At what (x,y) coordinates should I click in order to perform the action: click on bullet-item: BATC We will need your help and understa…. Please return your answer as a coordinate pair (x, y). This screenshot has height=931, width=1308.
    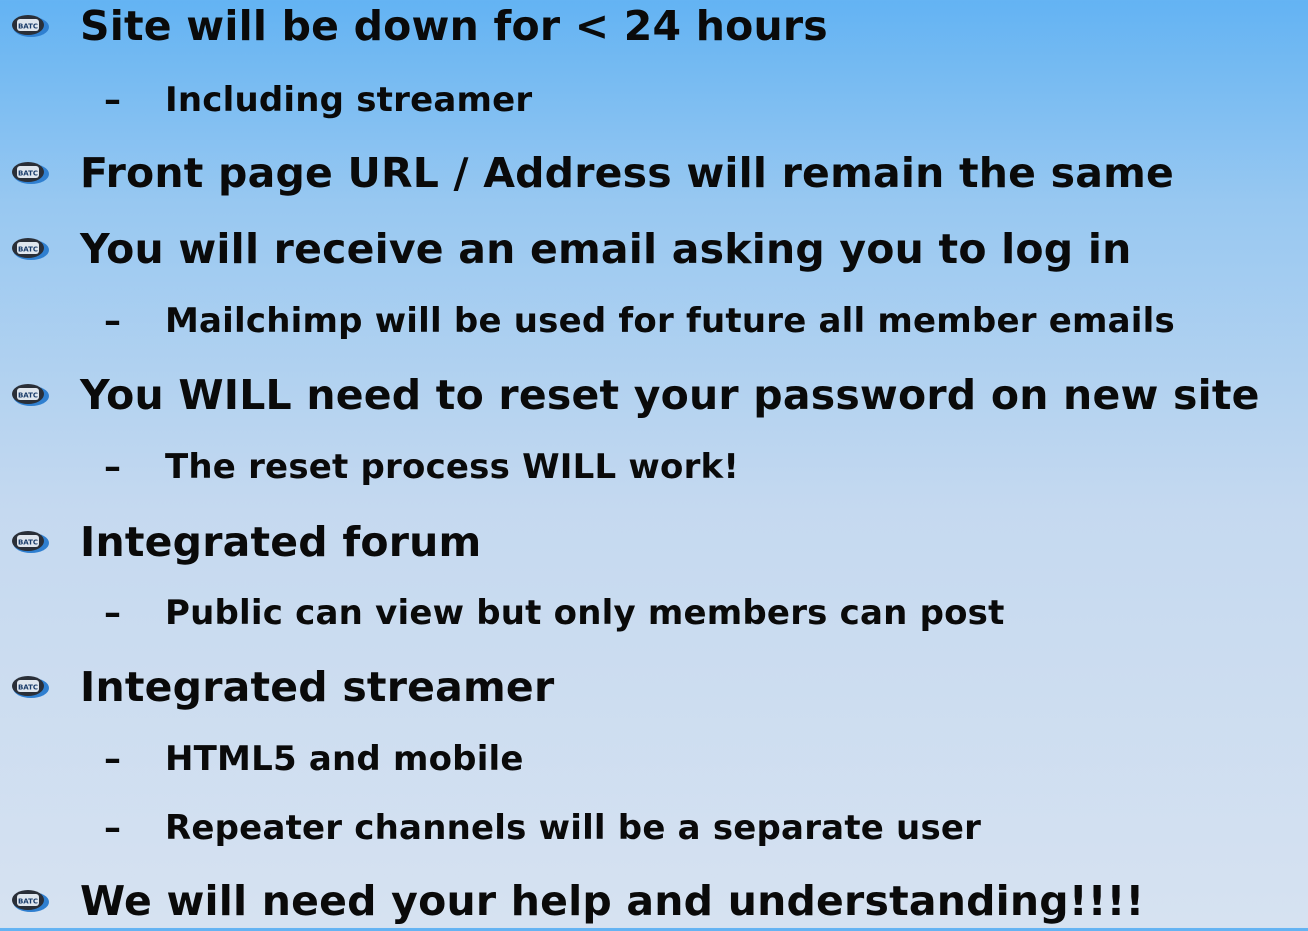
    Looking at the image, I should click on (654, 901).